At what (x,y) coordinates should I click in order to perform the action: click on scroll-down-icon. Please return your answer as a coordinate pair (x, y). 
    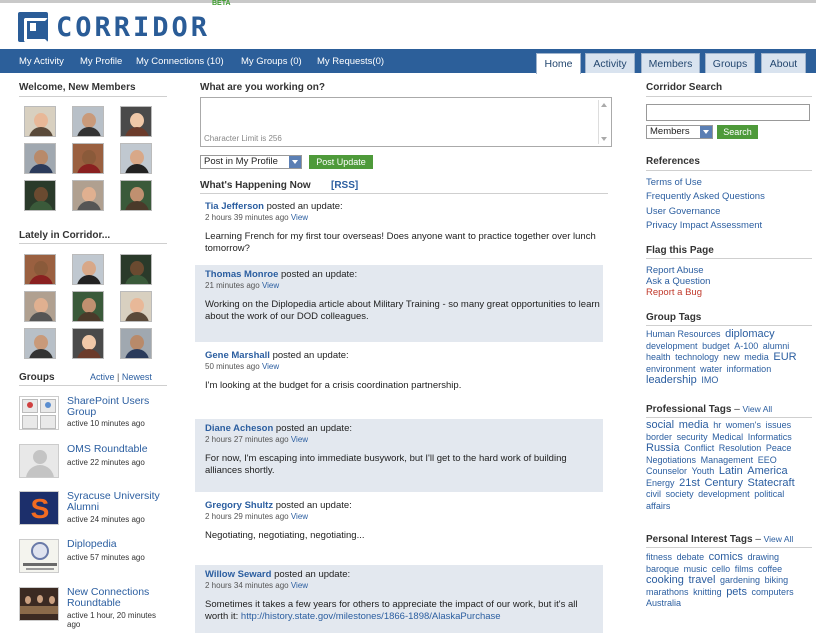
    Looking at the image, I should click on (604, 139).